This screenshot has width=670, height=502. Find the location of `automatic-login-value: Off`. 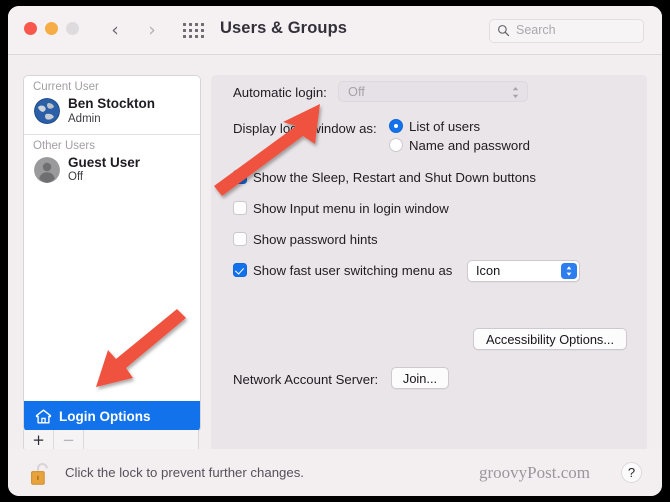

automatic-login-value: Off is located at coordinates (356, 91).